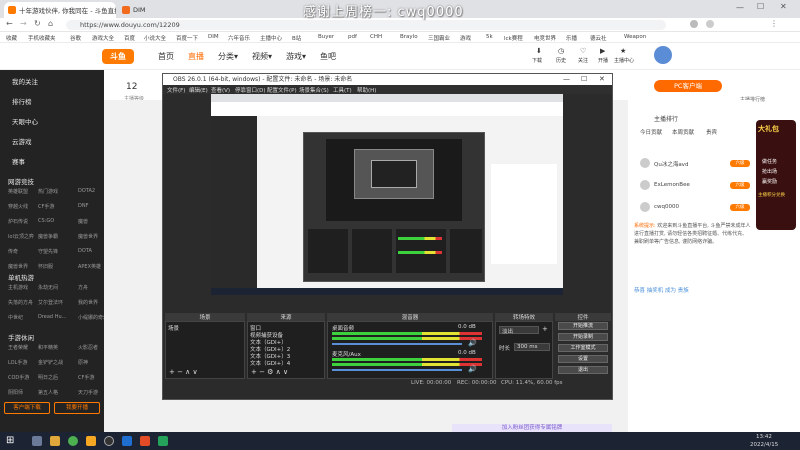 The height and width of the screenshot is (450, 800). Describe the element at coordinates (18, 347) in the screenshot. I see `sidebar-game-link: 王者荣耀` at that location.